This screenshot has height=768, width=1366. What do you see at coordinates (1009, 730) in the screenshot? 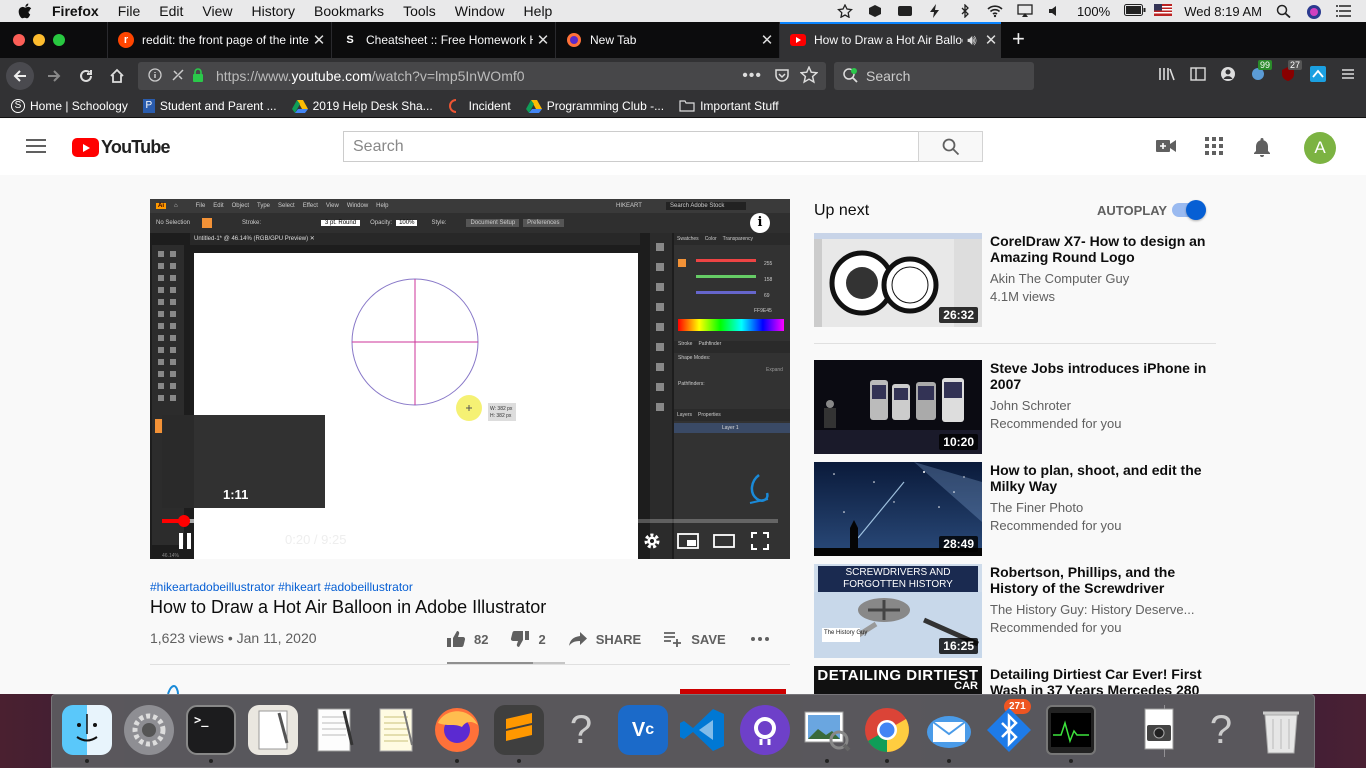
I see `bluetooth-icon` at bounding box center [1009, 730].